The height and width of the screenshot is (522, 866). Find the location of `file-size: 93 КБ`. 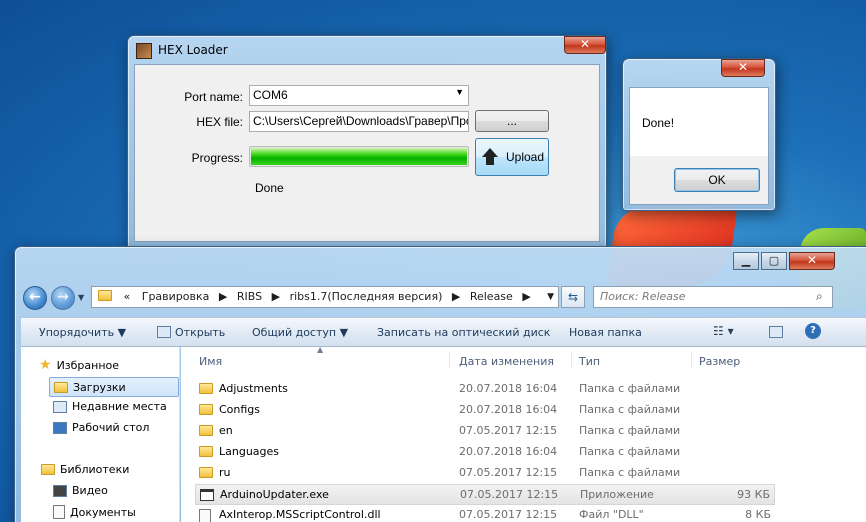

file-size: 93 КБ is located at coordinates (753, 494).